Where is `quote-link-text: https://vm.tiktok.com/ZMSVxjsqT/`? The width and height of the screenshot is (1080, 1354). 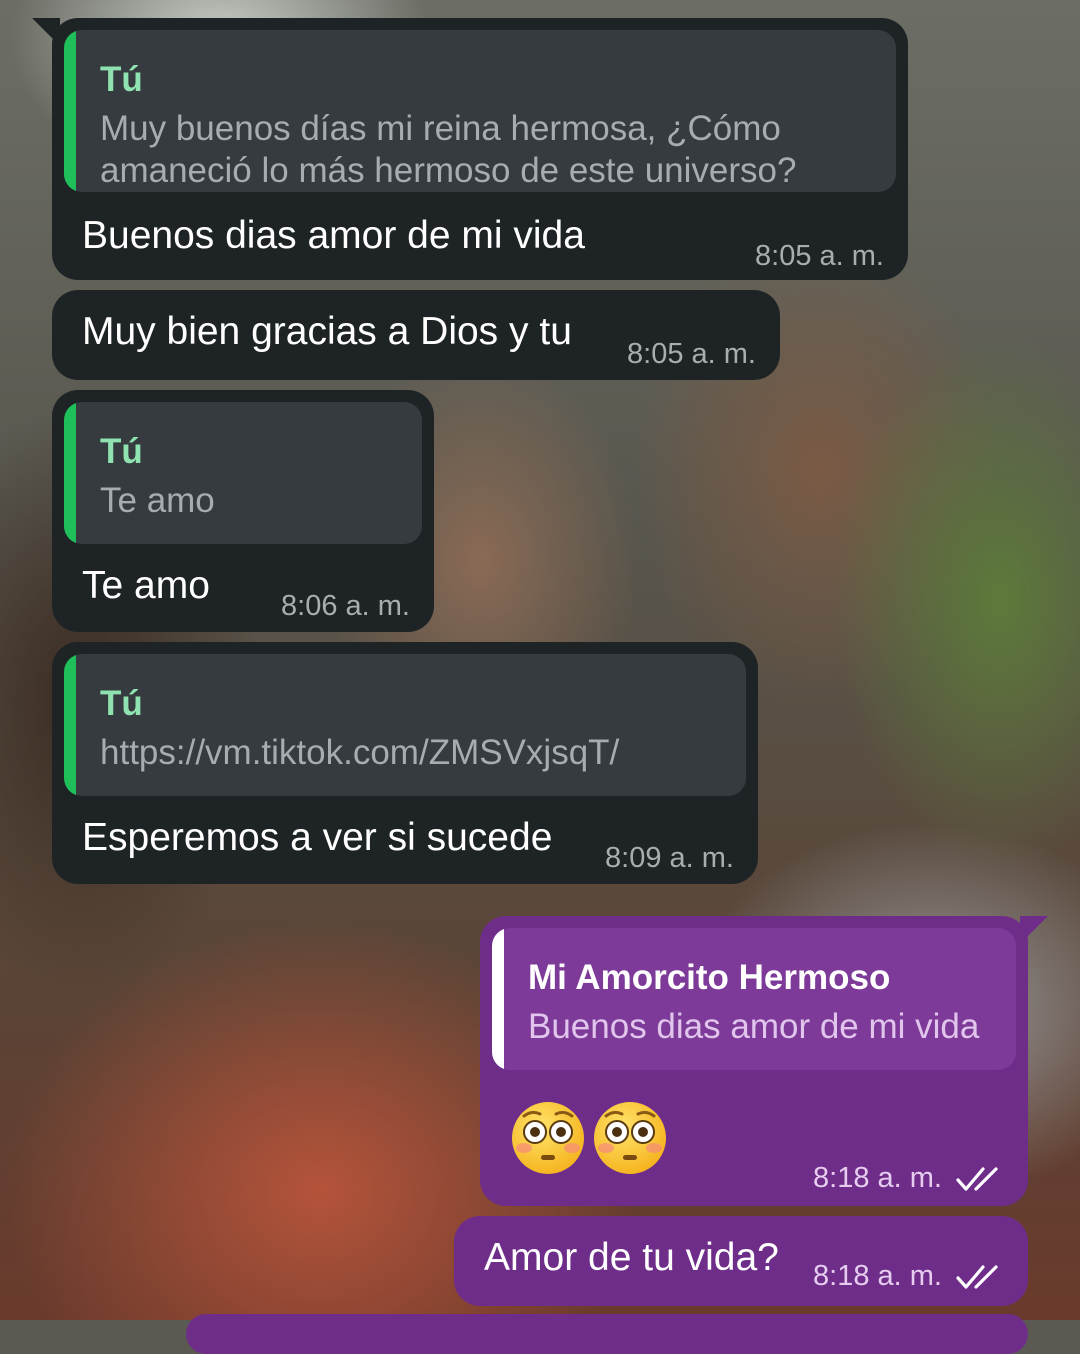
quote-link-text: https://vm.tiktok.com/ZMSVxjsqT/ is located at coordinates (359, 753).